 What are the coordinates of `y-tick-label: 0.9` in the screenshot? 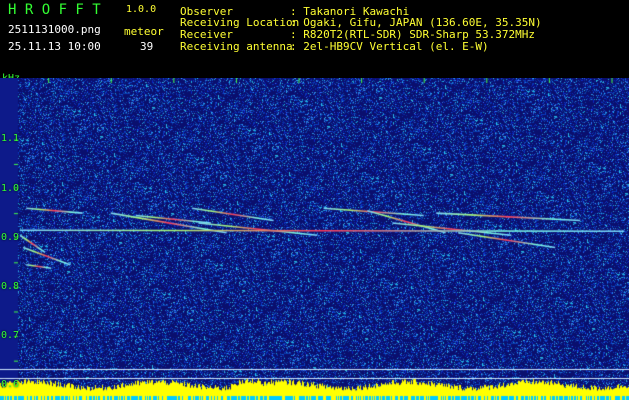 It's located at (10, 237).